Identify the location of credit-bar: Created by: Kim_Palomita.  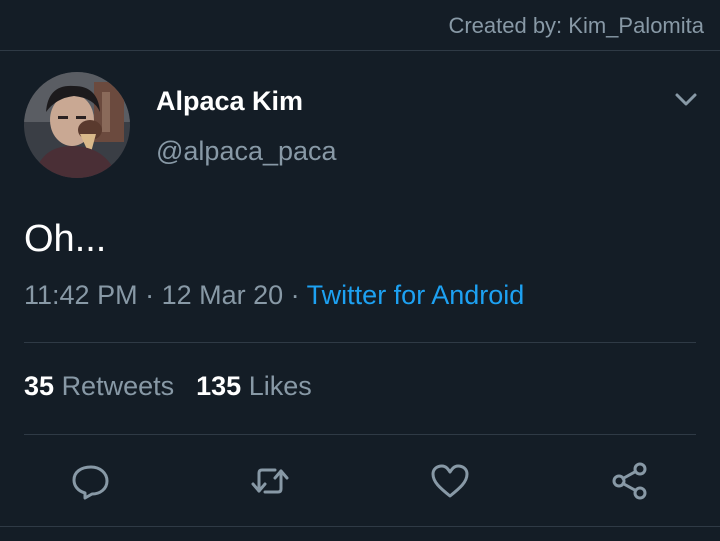
(360, 25).